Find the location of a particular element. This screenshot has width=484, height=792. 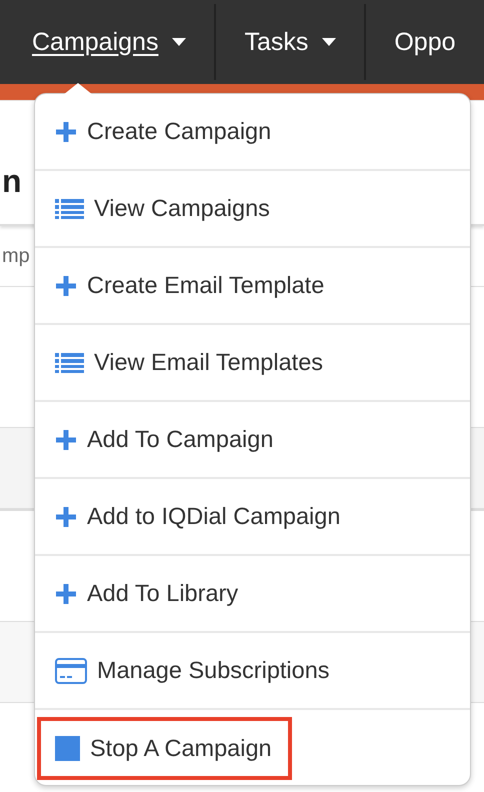

nav-menu-item: Campaigns is located at coordinates (123, 42).